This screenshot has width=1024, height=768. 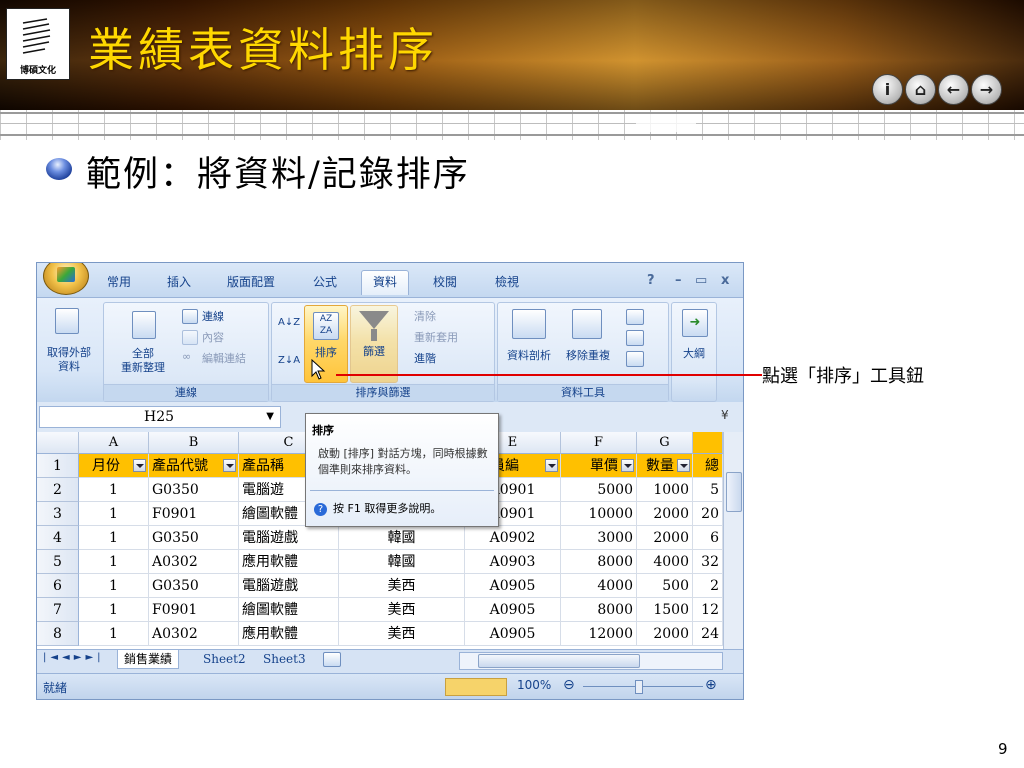 I want to click on tab-view: 檢視, so click(x=507, y=281).